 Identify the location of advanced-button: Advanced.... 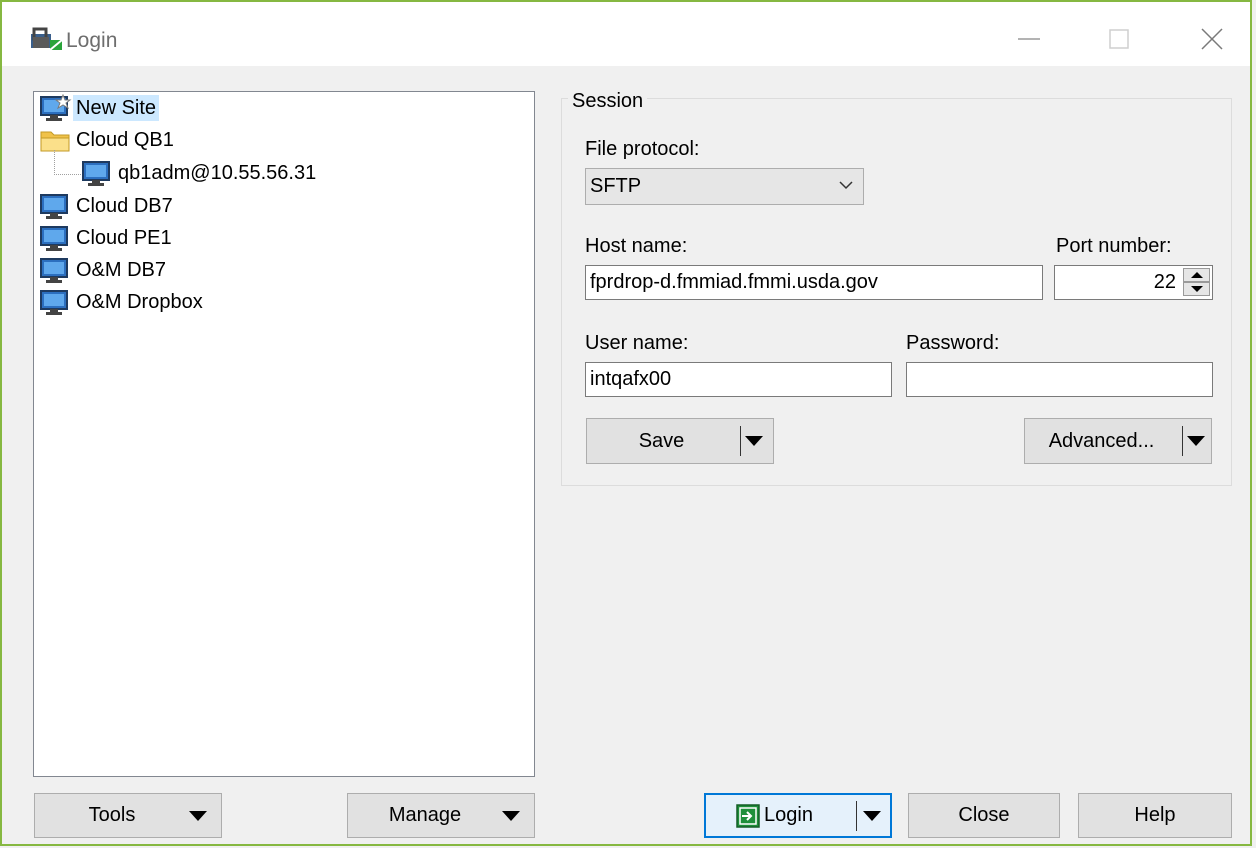
(1118, 441).